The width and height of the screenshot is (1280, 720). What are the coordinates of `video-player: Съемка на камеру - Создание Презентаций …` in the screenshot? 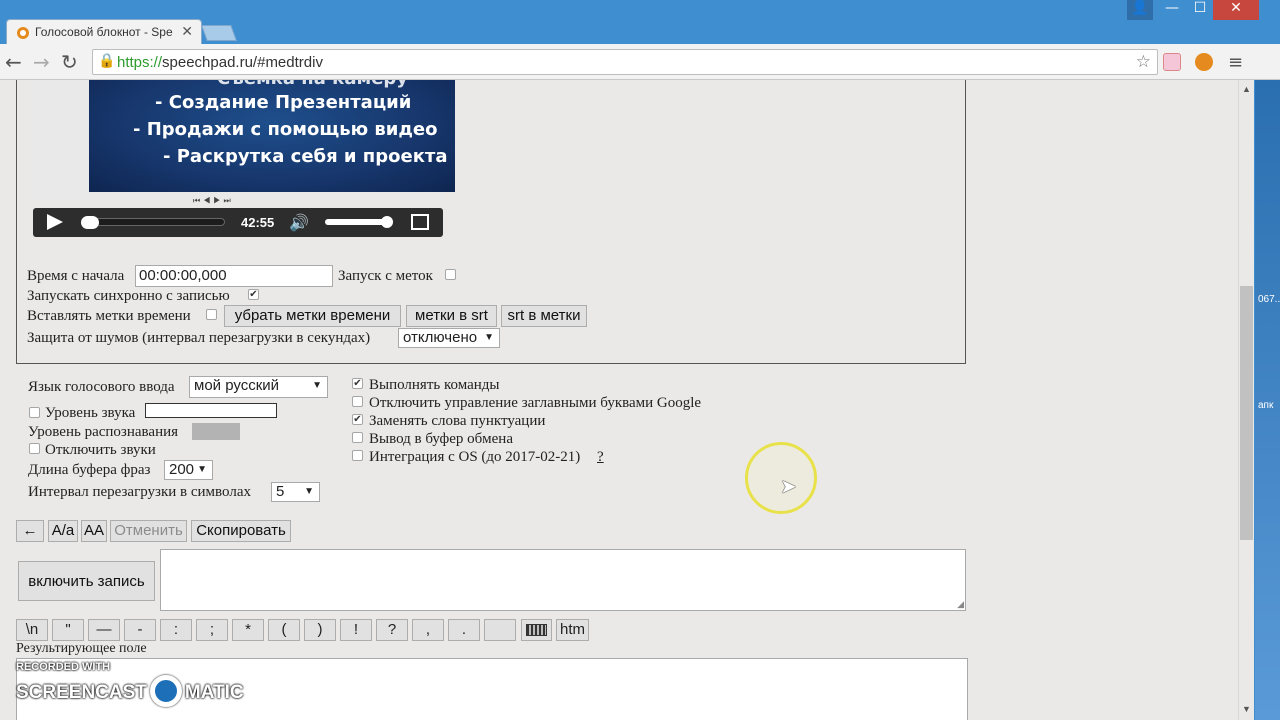 It's located at (244, 142).